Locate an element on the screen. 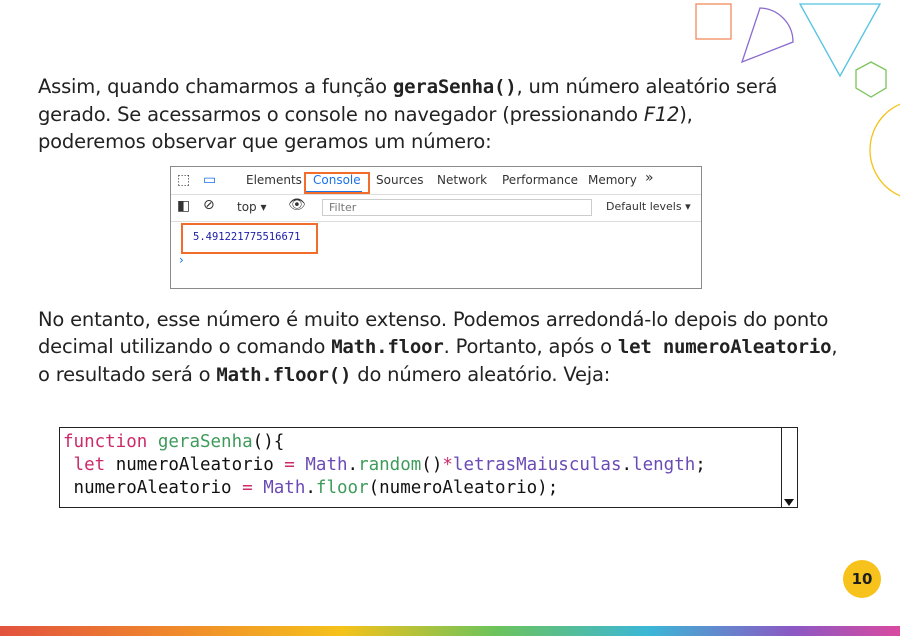 Image resolution: width=900 pixels, height=636 pixels. filter-input: Filter is located at coordinates (457, 207).